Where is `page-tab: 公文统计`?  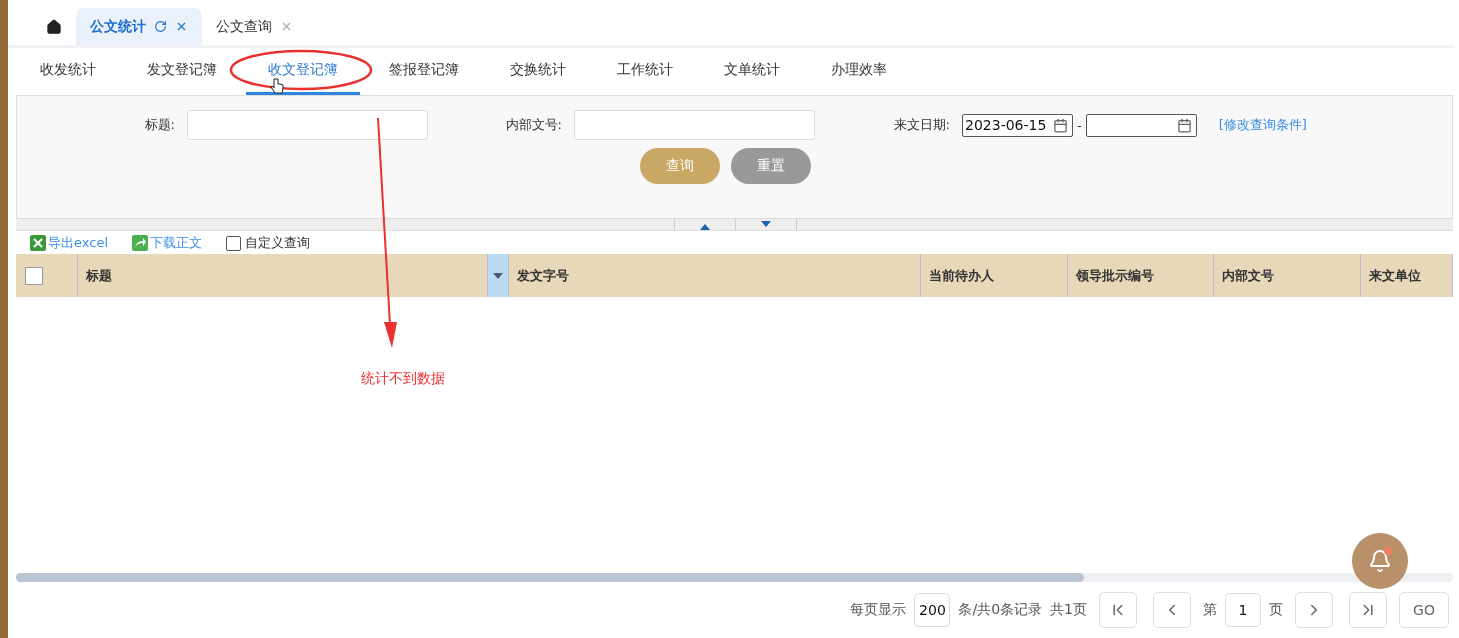
page-tab: 公文统计 is located at coordinates (139, 26).